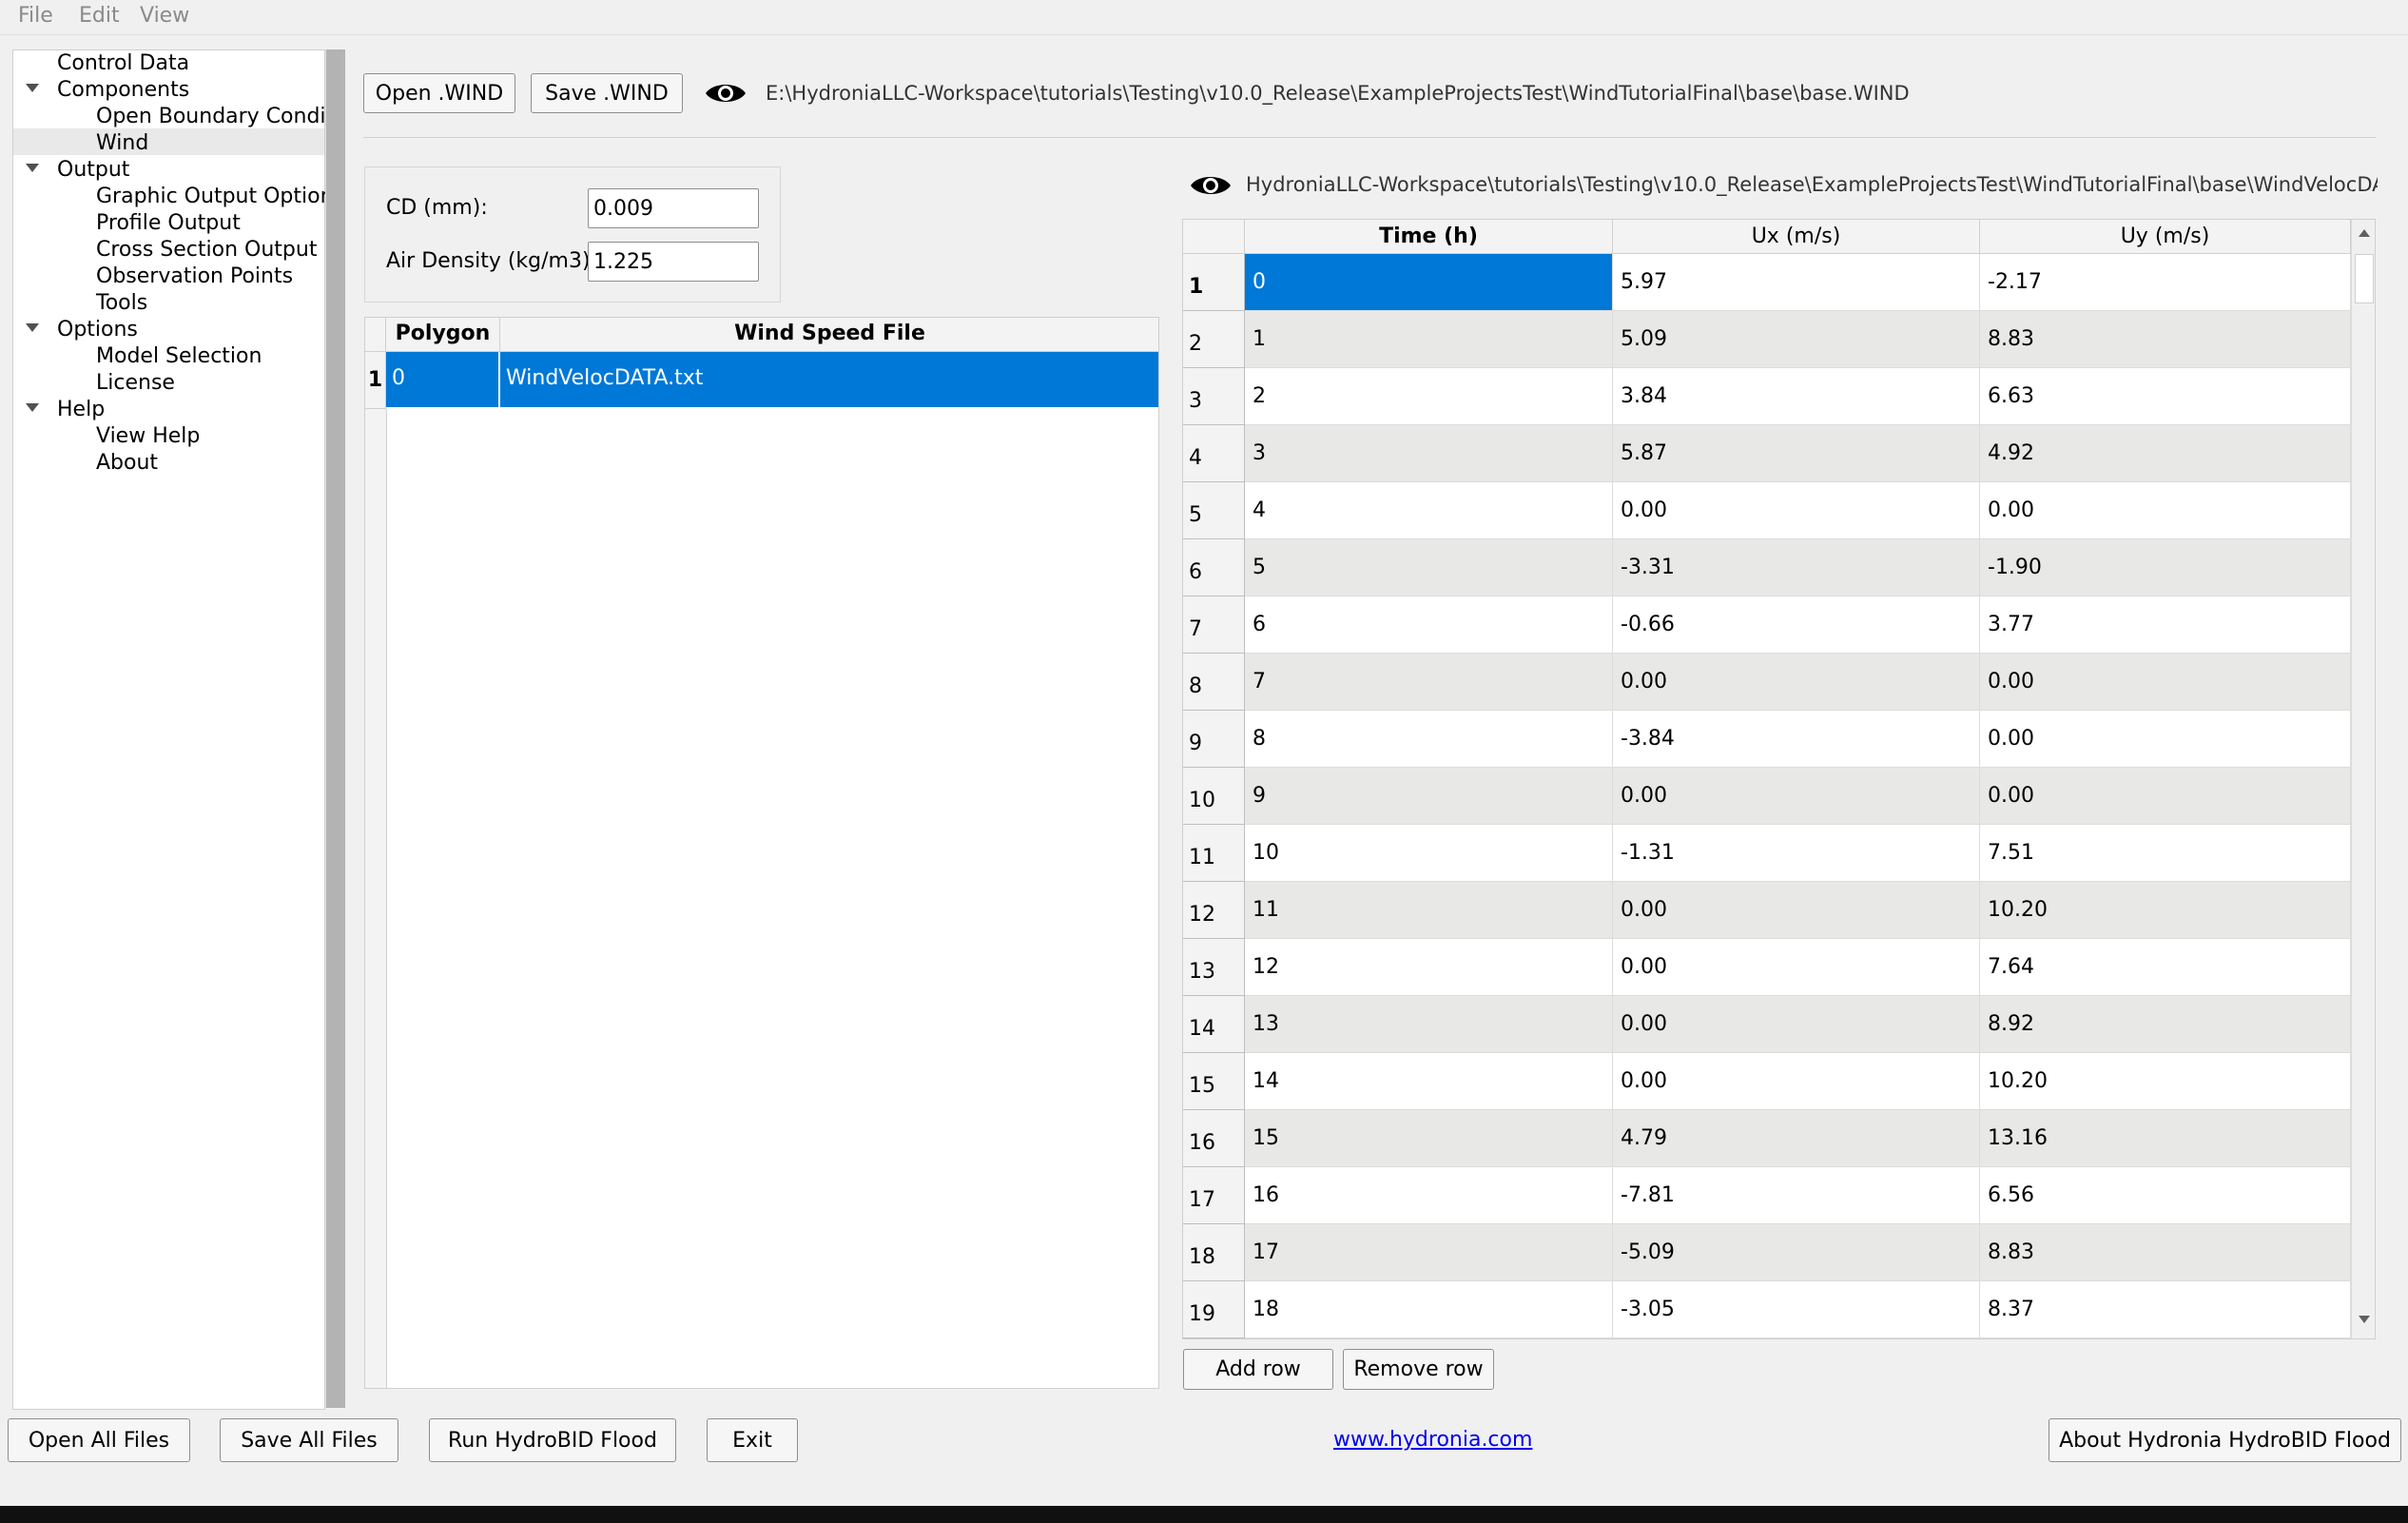 Image resolution: width=2408 pixels, height=1523 pixels. Describe the element at coordinates (1796, 625) in the screenshot. I see `ux-cell: -0.66` at that location.